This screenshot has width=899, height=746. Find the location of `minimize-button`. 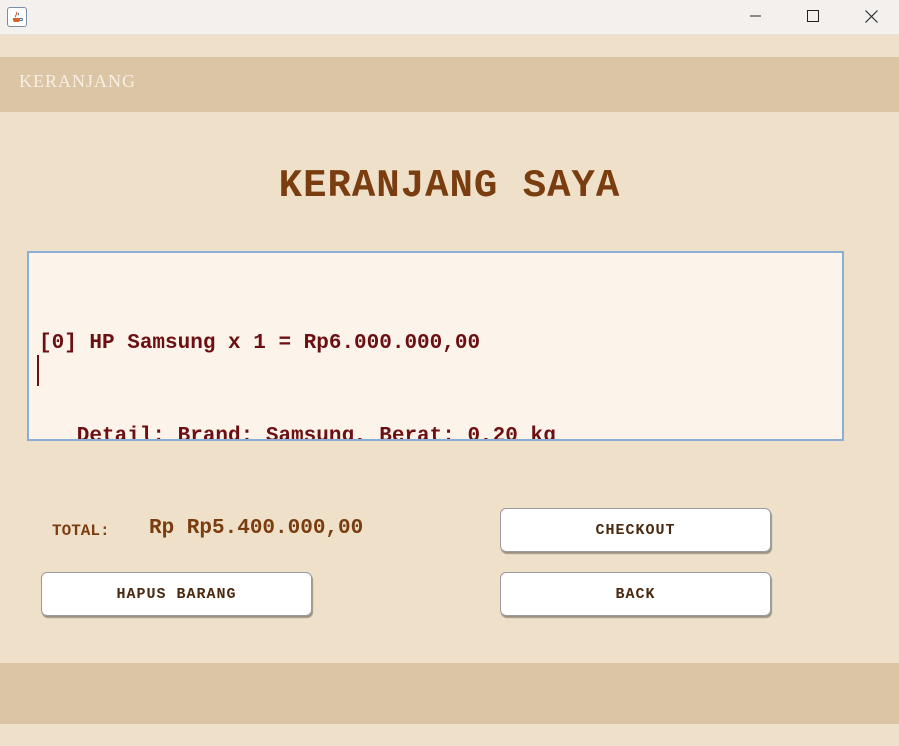

minimize-button is located at coordinates (756, 16).